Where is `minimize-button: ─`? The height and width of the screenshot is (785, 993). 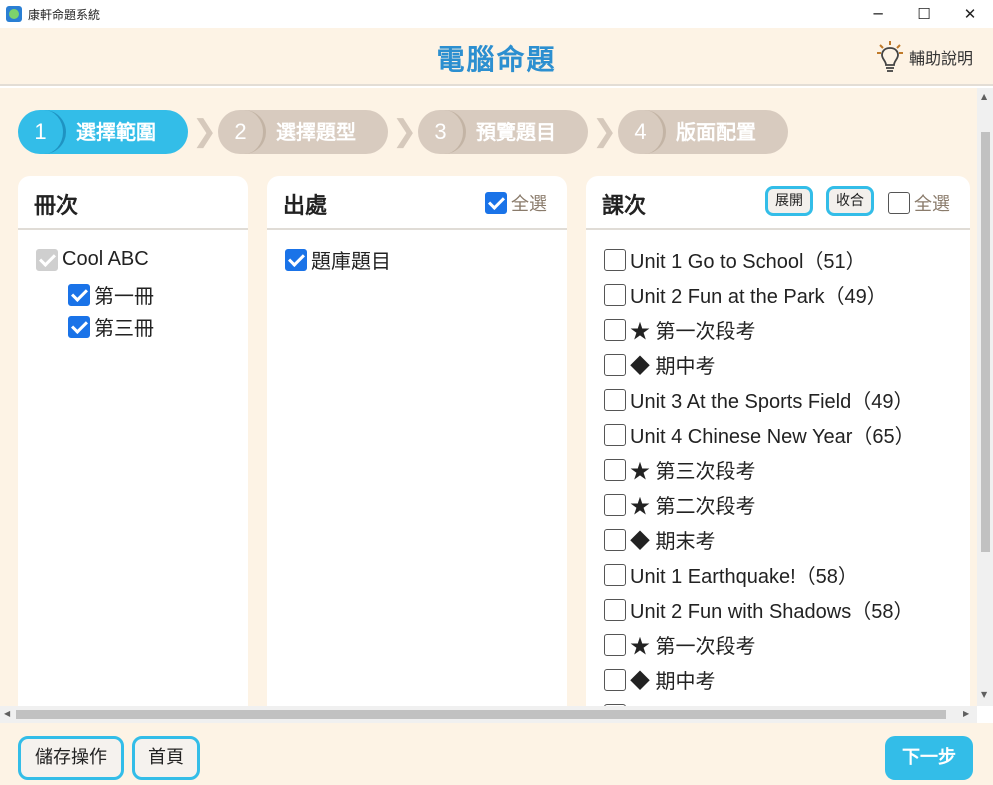 minimize-button: ─ is located at coordinates (878, 14).